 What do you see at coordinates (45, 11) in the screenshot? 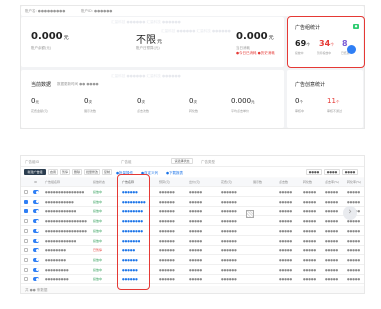
I see `account-name: 账户名: ●●●●●●●●●` at bounding box center [45, 11].